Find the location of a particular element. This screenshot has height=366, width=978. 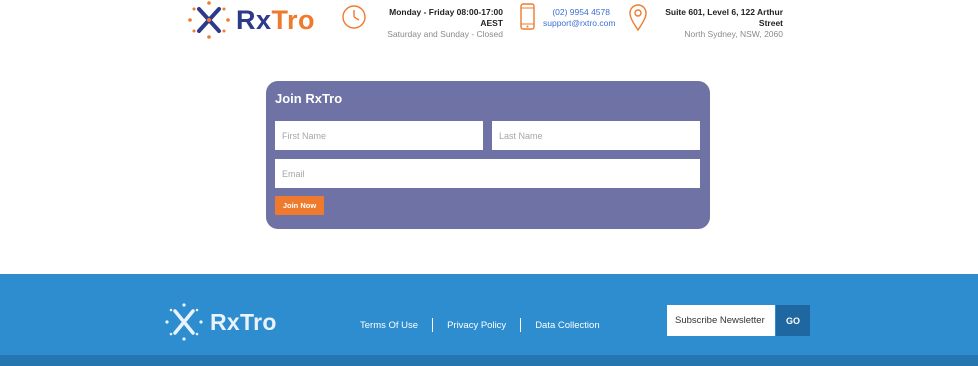

phone-link: (02) 9954 4578 is located at coordinates (576, 12).